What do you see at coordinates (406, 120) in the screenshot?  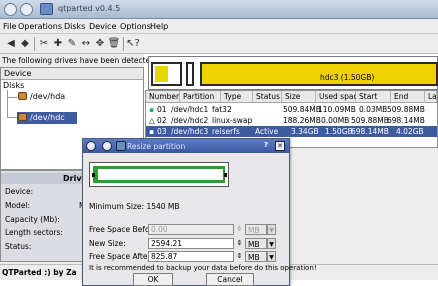 I see `cell-end: 698.14MB` at bounding box center [406, 120].